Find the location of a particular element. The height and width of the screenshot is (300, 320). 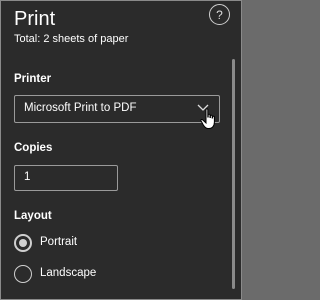

portrait-label: Portrait is located at coordinates (59, 242).